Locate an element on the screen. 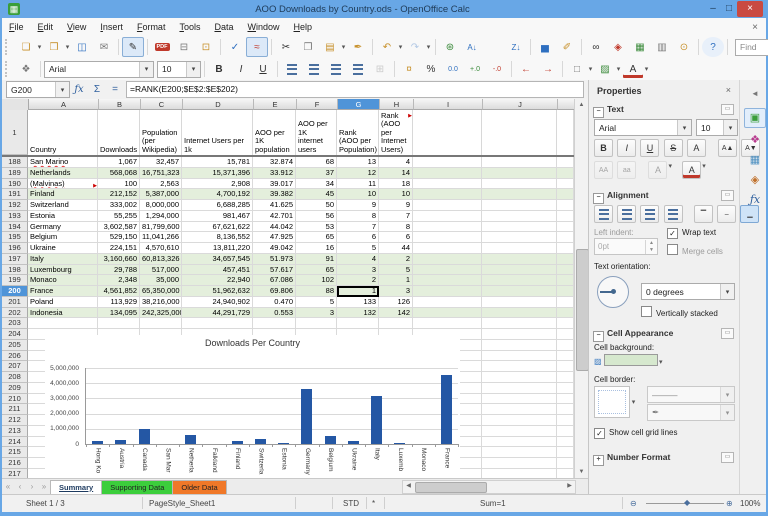 This screenshot has height=516, width=768. redo-icon: ↷ is located at coordinates (415, 47).